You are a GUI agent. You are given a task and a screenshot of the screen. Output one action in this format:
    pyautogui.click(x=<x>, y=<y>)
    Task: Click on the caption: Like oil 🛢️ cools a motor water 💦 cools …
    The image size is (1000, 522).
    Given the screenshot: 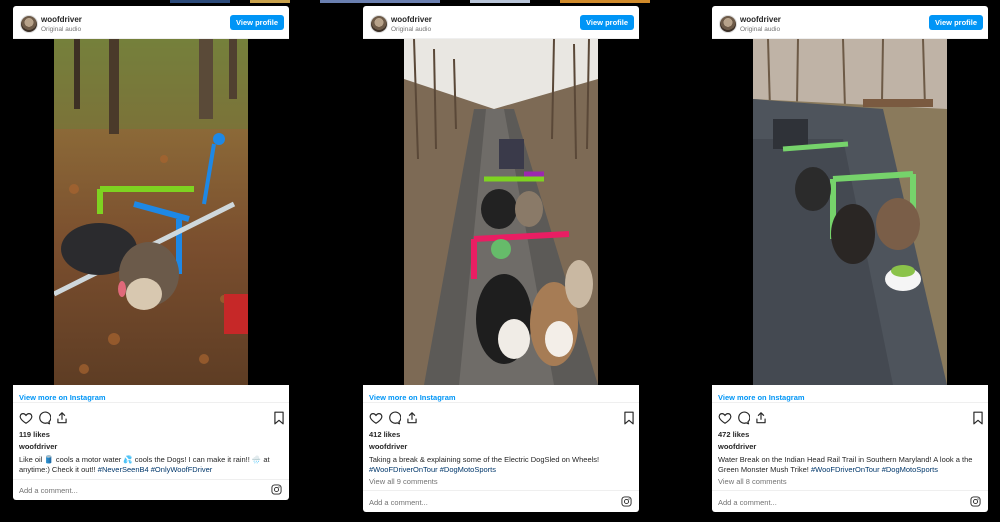 What is the action you would take?
    pyautogui.click(x=150, y=464)
    